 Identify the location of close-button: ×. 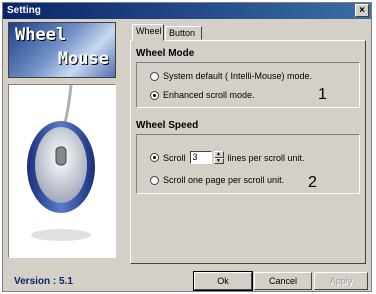
(362, 10).